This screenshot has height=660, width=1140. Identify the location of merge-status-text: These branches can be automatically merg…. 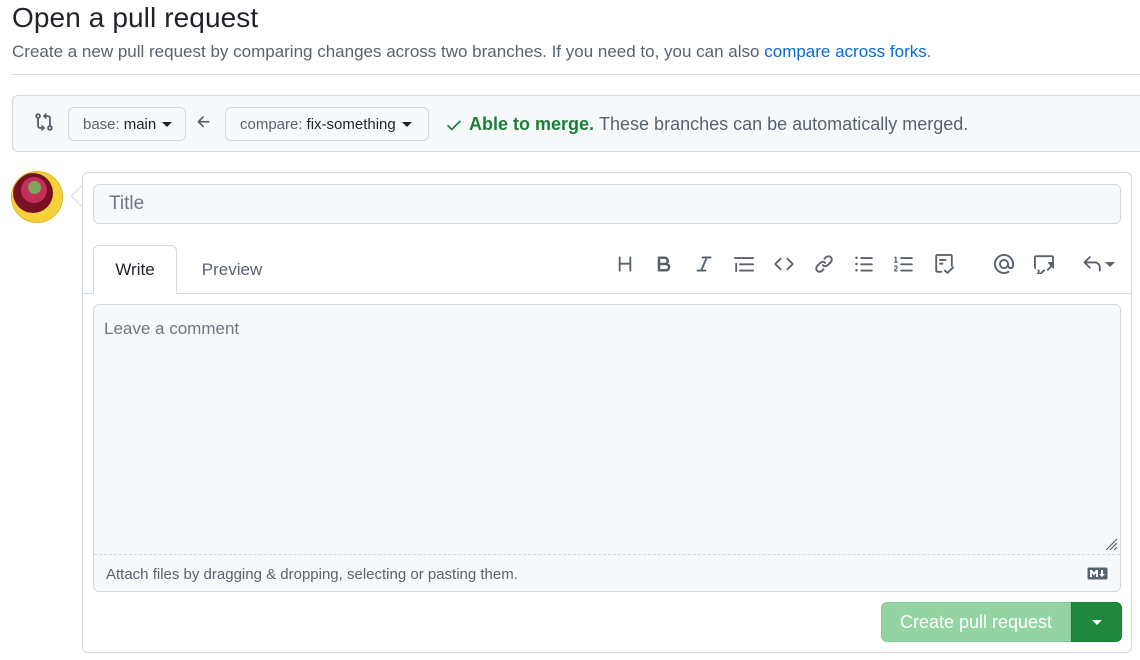
(784, 124).